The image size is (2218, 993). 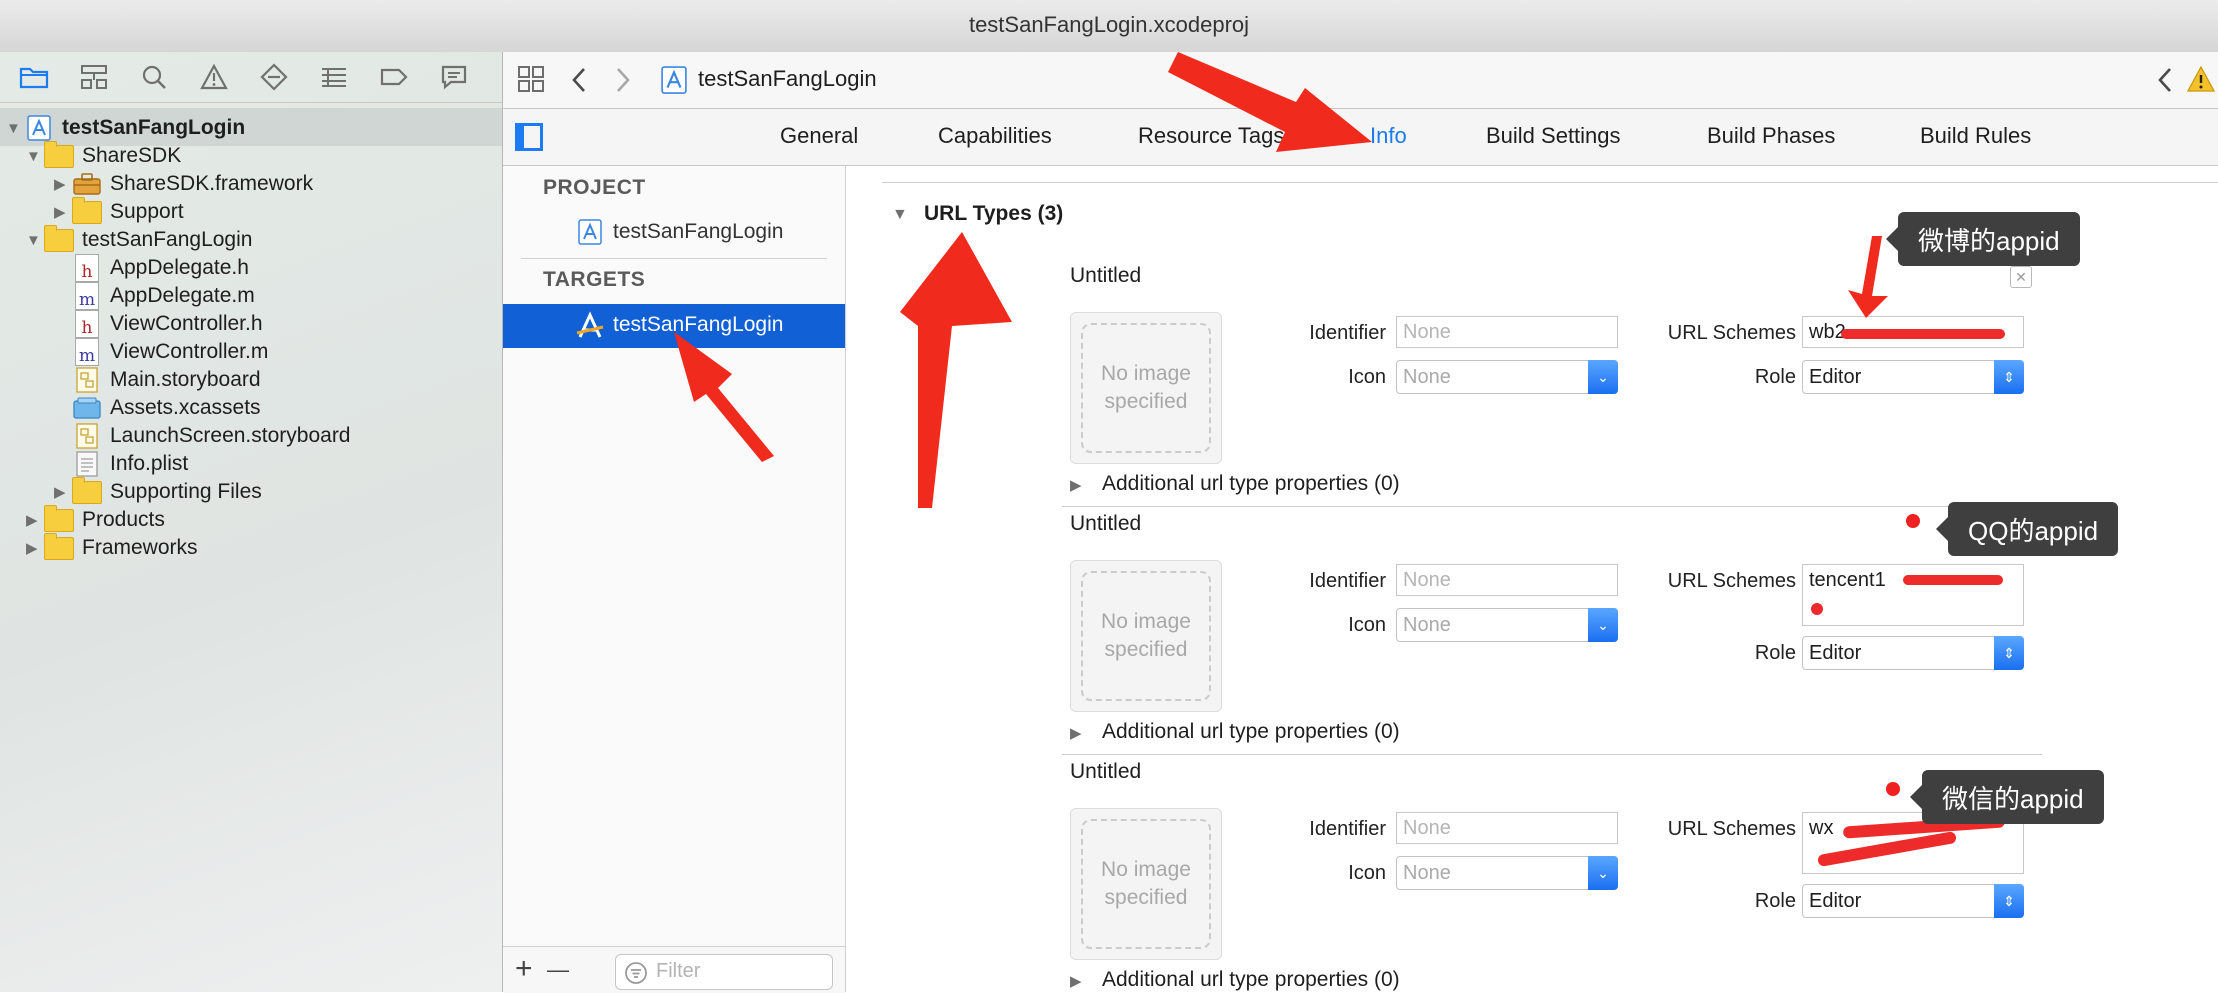 What do you see at coordinates (956, 370) in the screenshot?
I see `arrow-to-url-types-icon` at bounding box center [956, 370].